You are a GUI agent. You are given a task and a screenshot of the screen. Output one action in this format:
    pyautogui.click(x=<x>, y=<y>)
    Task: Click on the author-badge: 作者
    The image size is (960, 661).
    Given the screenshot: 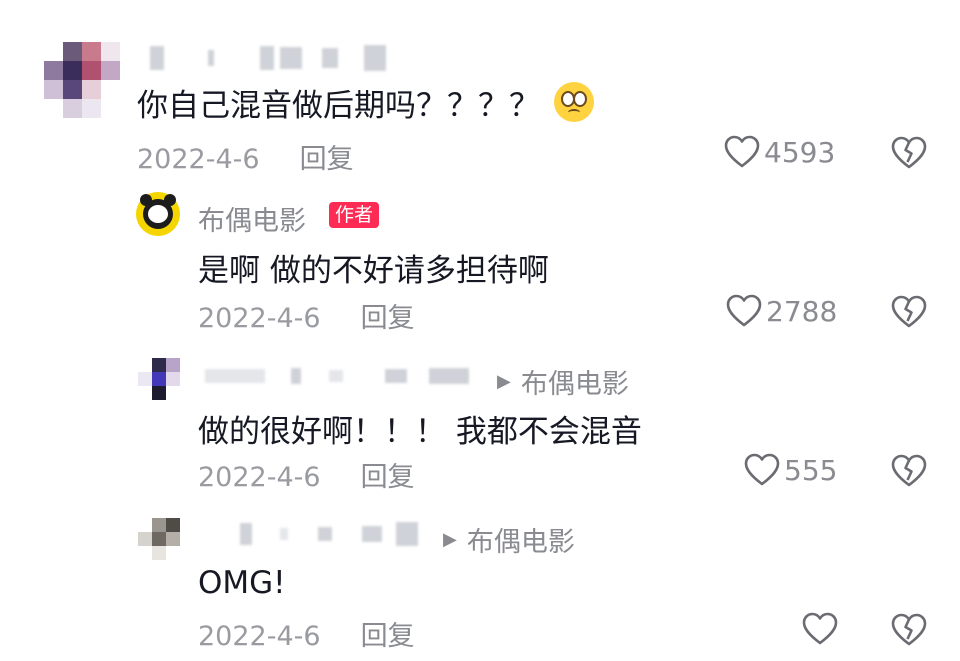 What is the action you would take?
    pyautogui.click(x=354, y=215)
    